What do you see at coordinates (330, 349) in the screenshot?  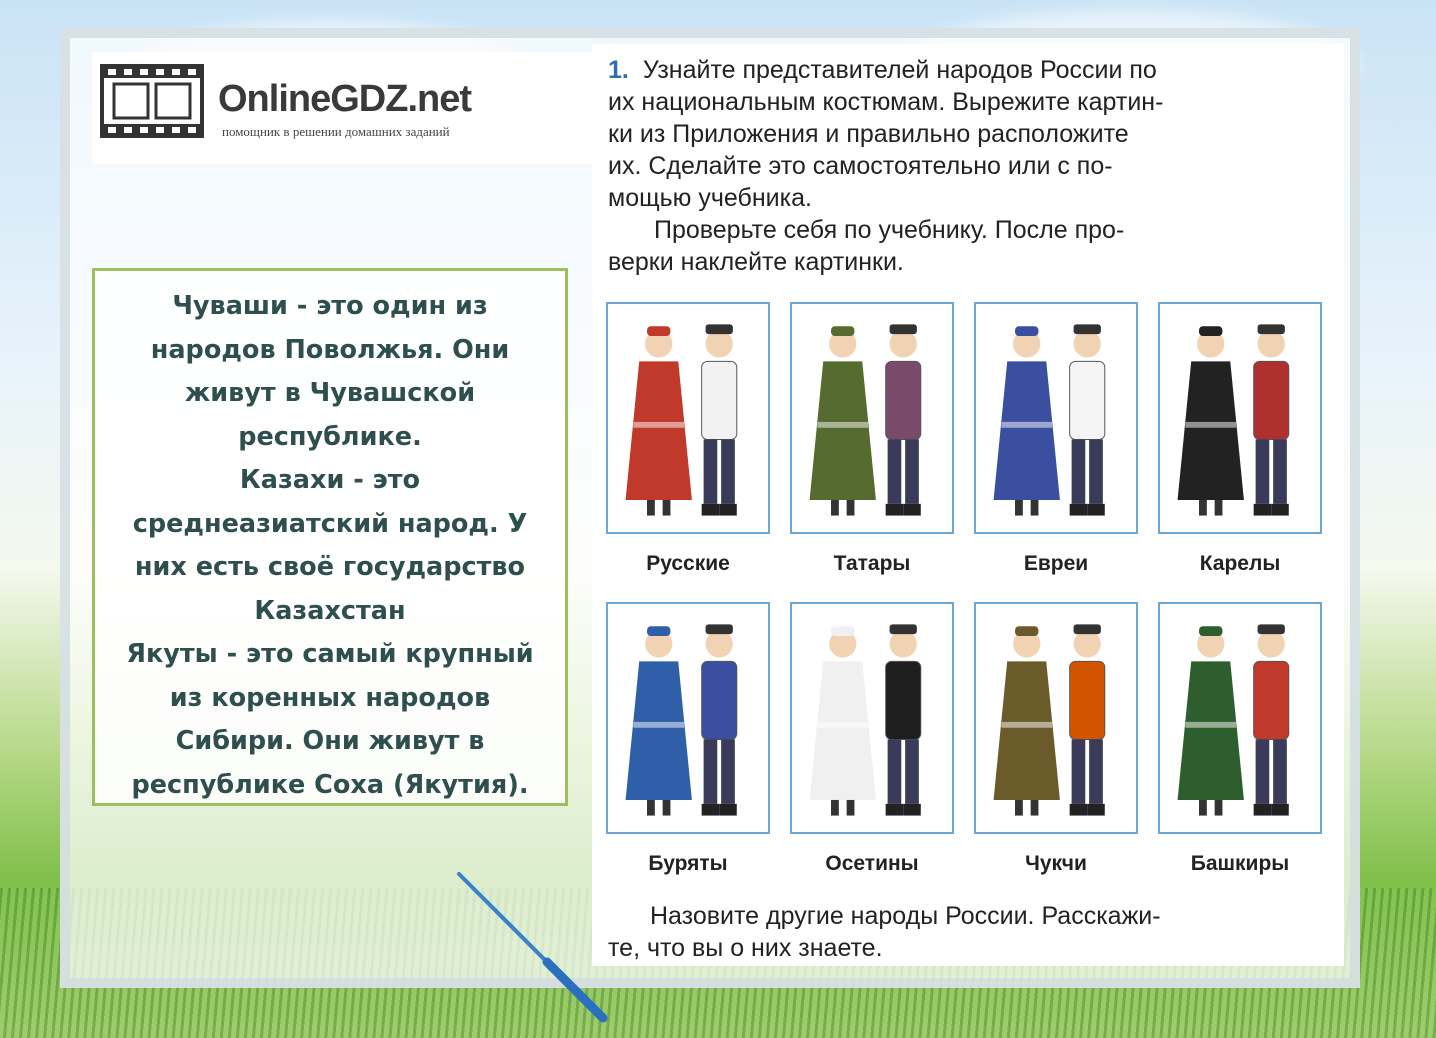 I see `info-line: народов Поволжья. Они` at bounding box center [330, 349].